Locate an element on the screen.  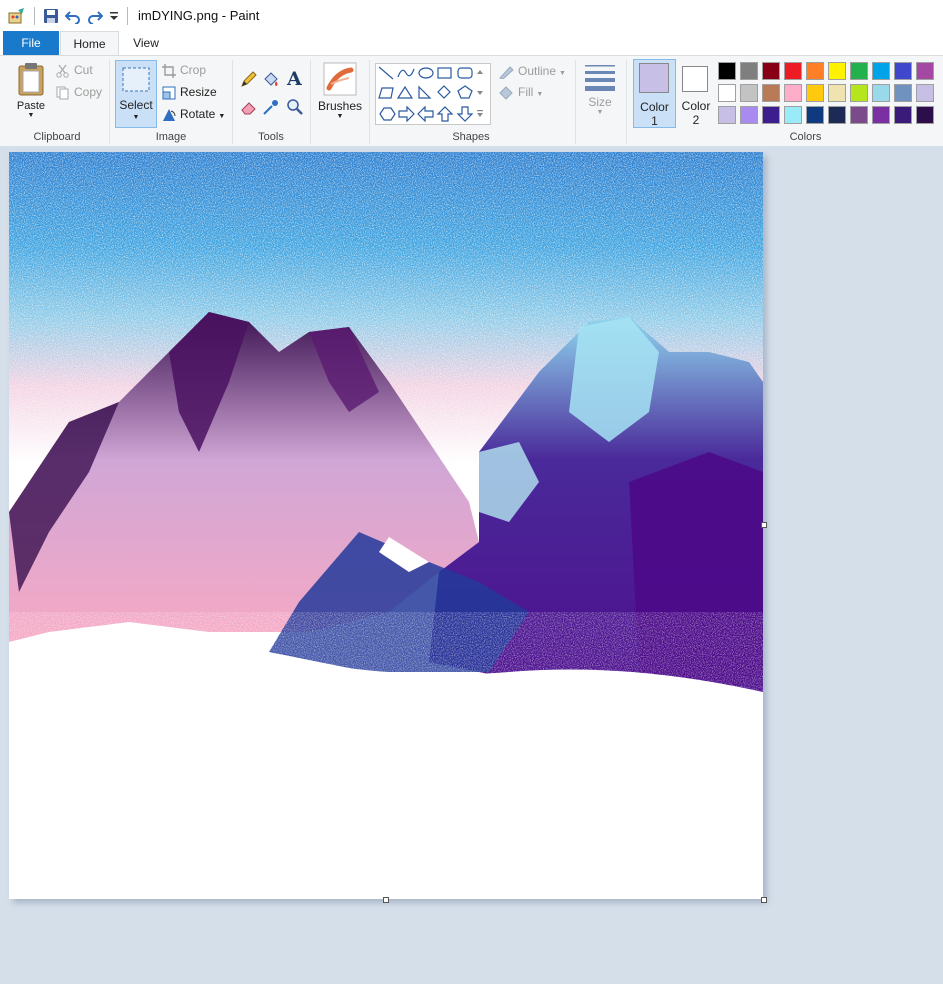
copy-button: Copy is located at coordinates (79, 92).